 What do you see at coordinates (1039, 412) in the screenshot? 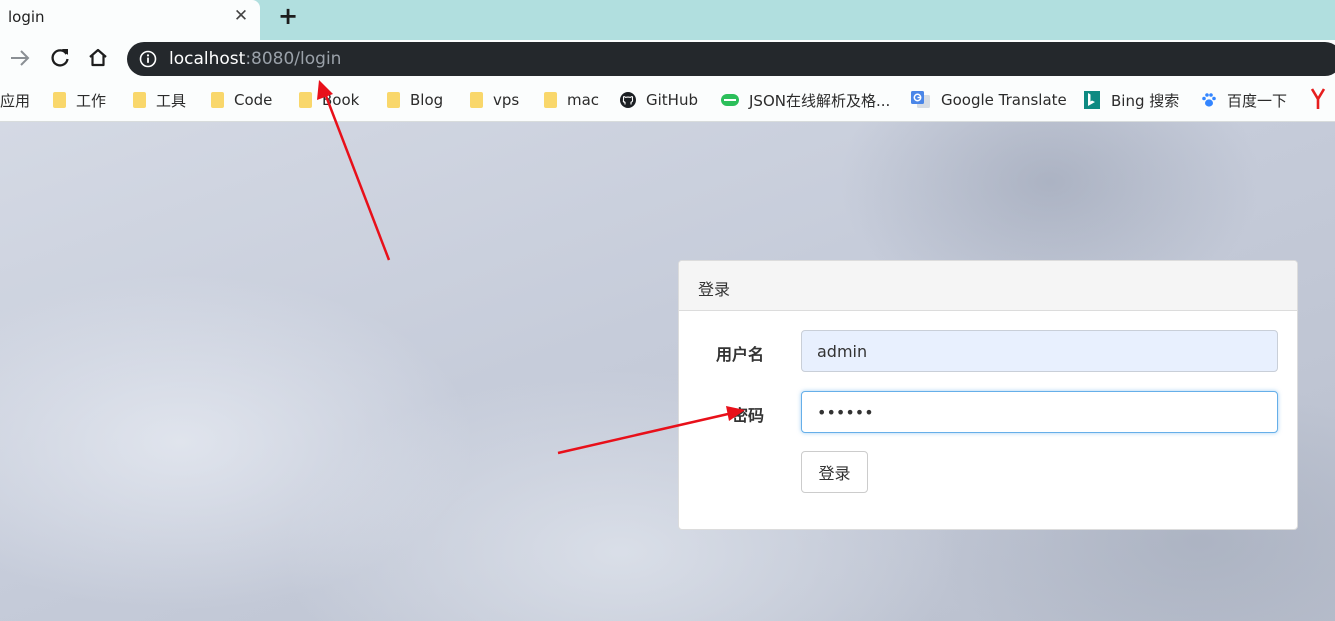
I see `password-input` at bounding box center [1039, 412].